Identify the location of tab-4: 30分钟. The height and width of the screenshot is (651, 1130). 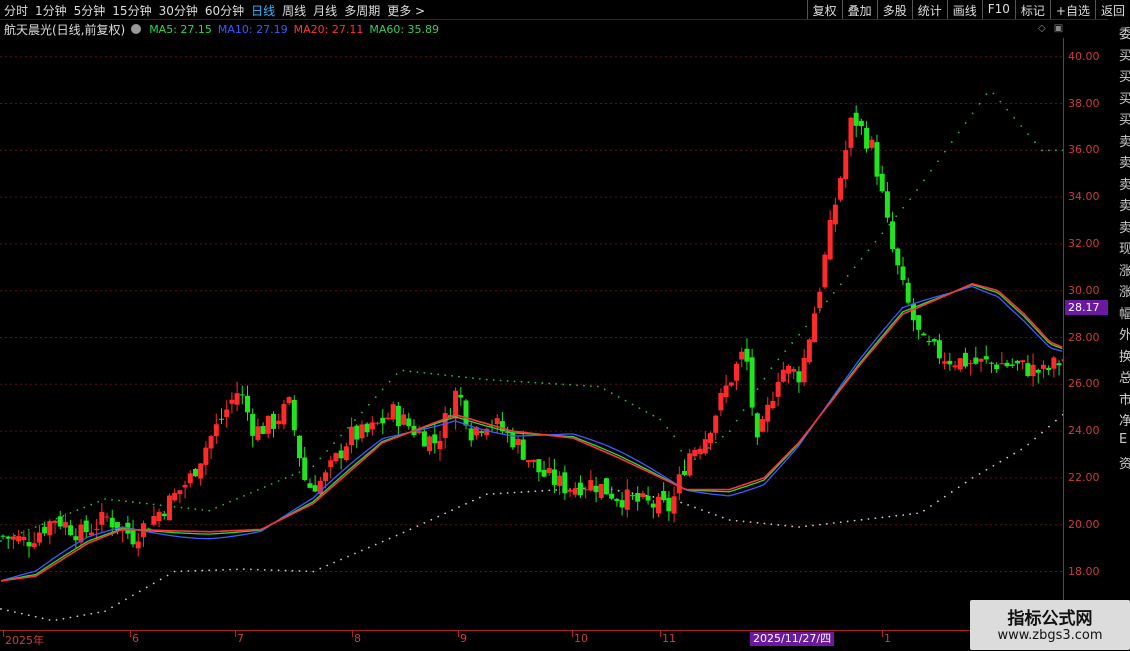
(178, 10).